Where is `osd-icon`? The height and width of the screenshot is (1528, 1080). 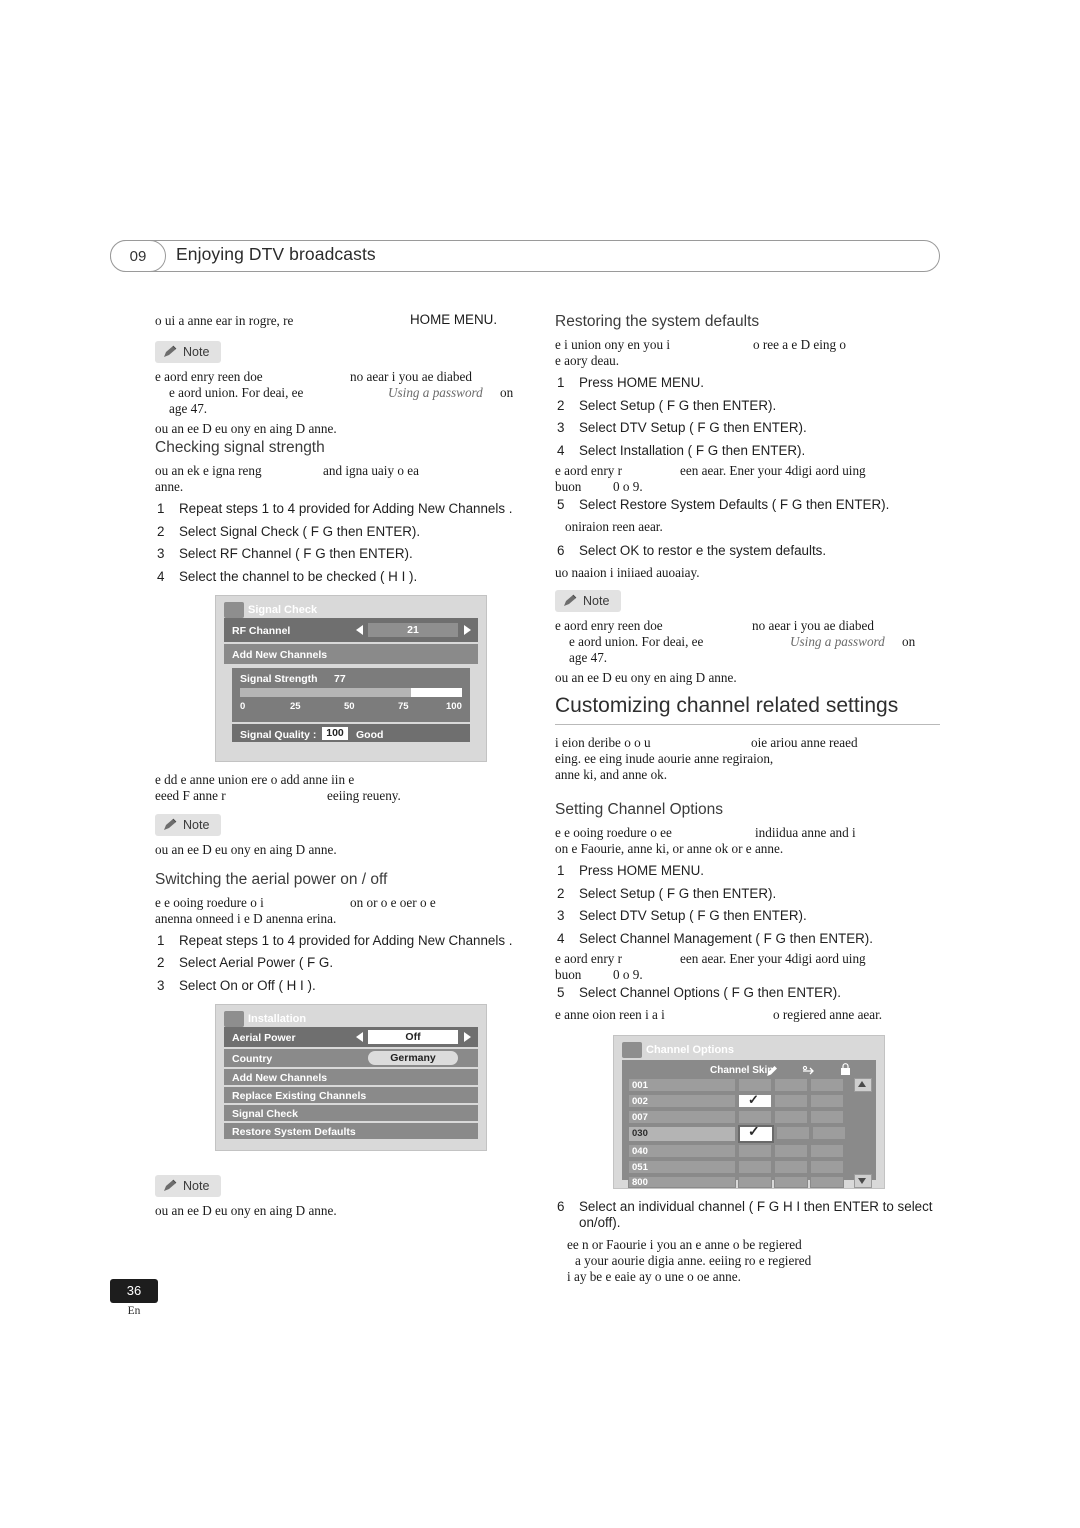
osd-icon is located at coordinates (234, 609).